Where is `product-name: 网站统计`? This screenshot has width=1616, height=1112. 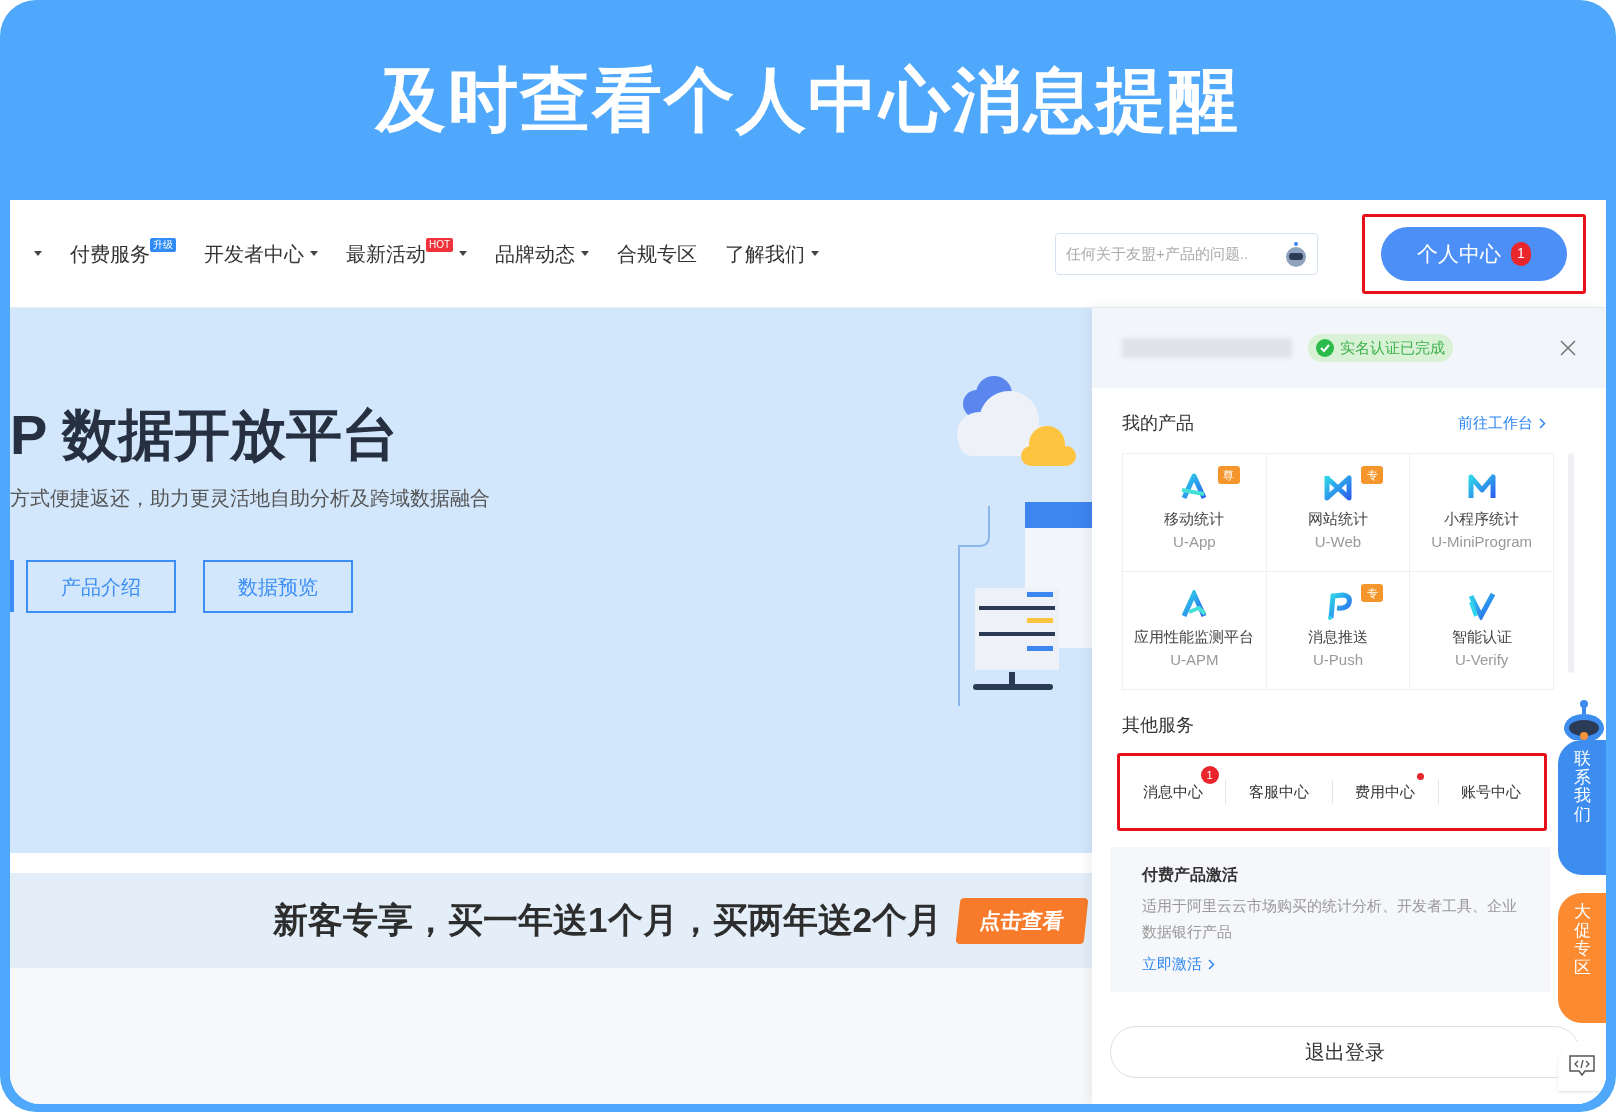 product-name: 网站统计 is located at coordinates (1338, 519).